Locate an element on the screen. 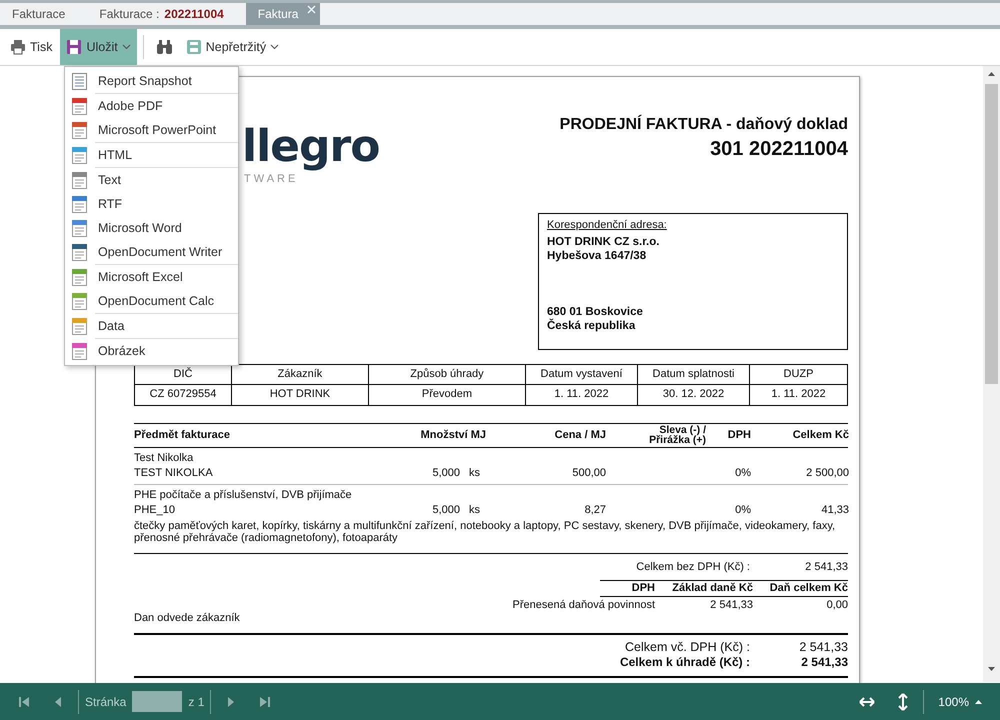  item-code: PHE_10 is located at coordinates (155, 511).